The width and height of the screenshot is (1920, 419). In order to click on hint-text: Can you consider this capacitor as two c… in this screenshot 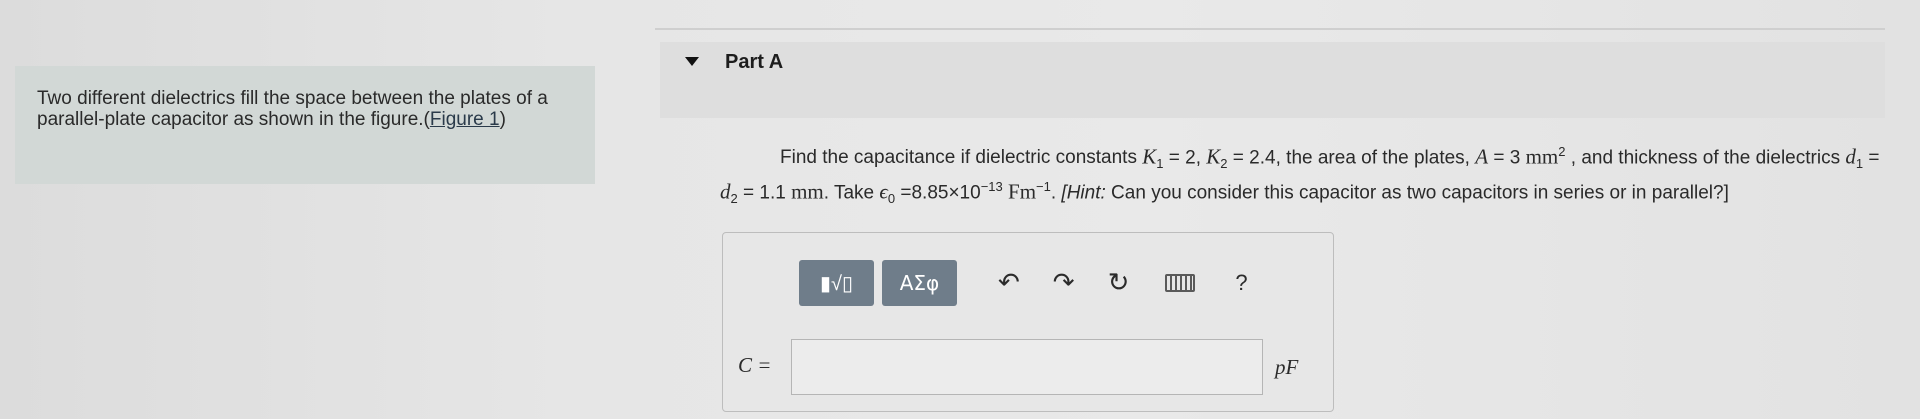, I will do `click(1417, 193)`.